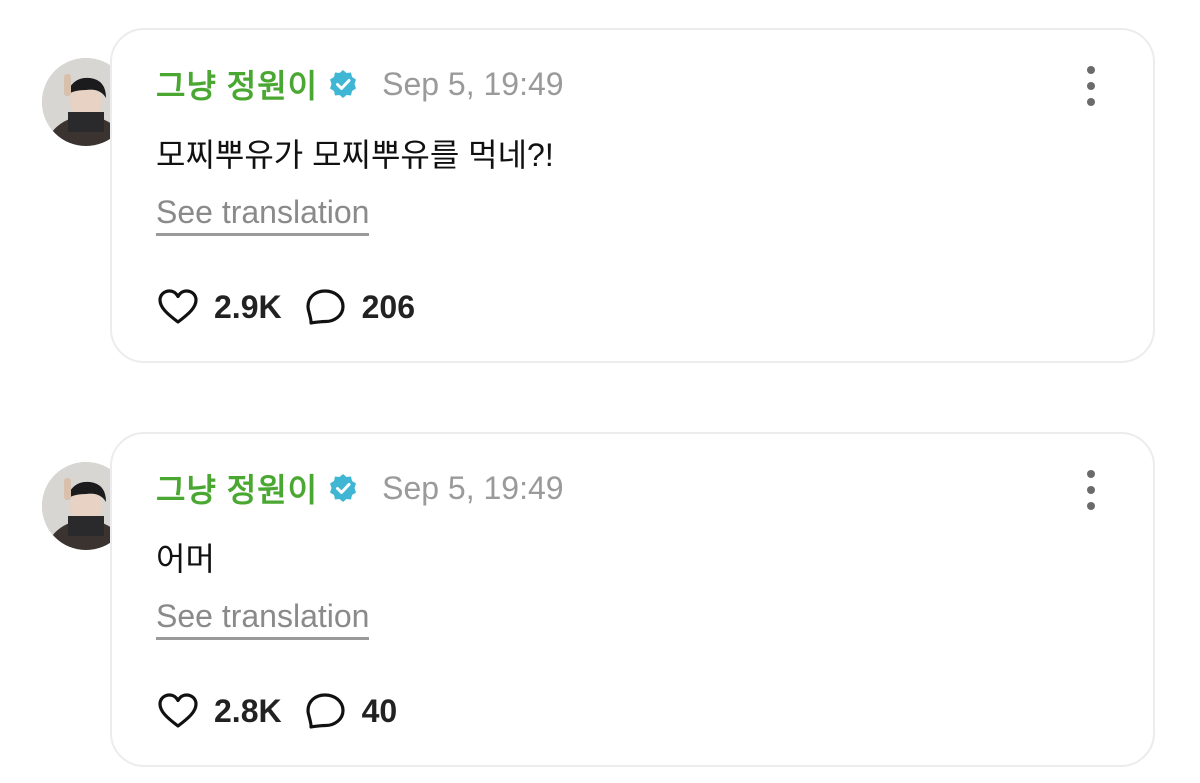 This screenshot has height=783, width=1200. I want to click on comment-count: 206, so click(388, 306).